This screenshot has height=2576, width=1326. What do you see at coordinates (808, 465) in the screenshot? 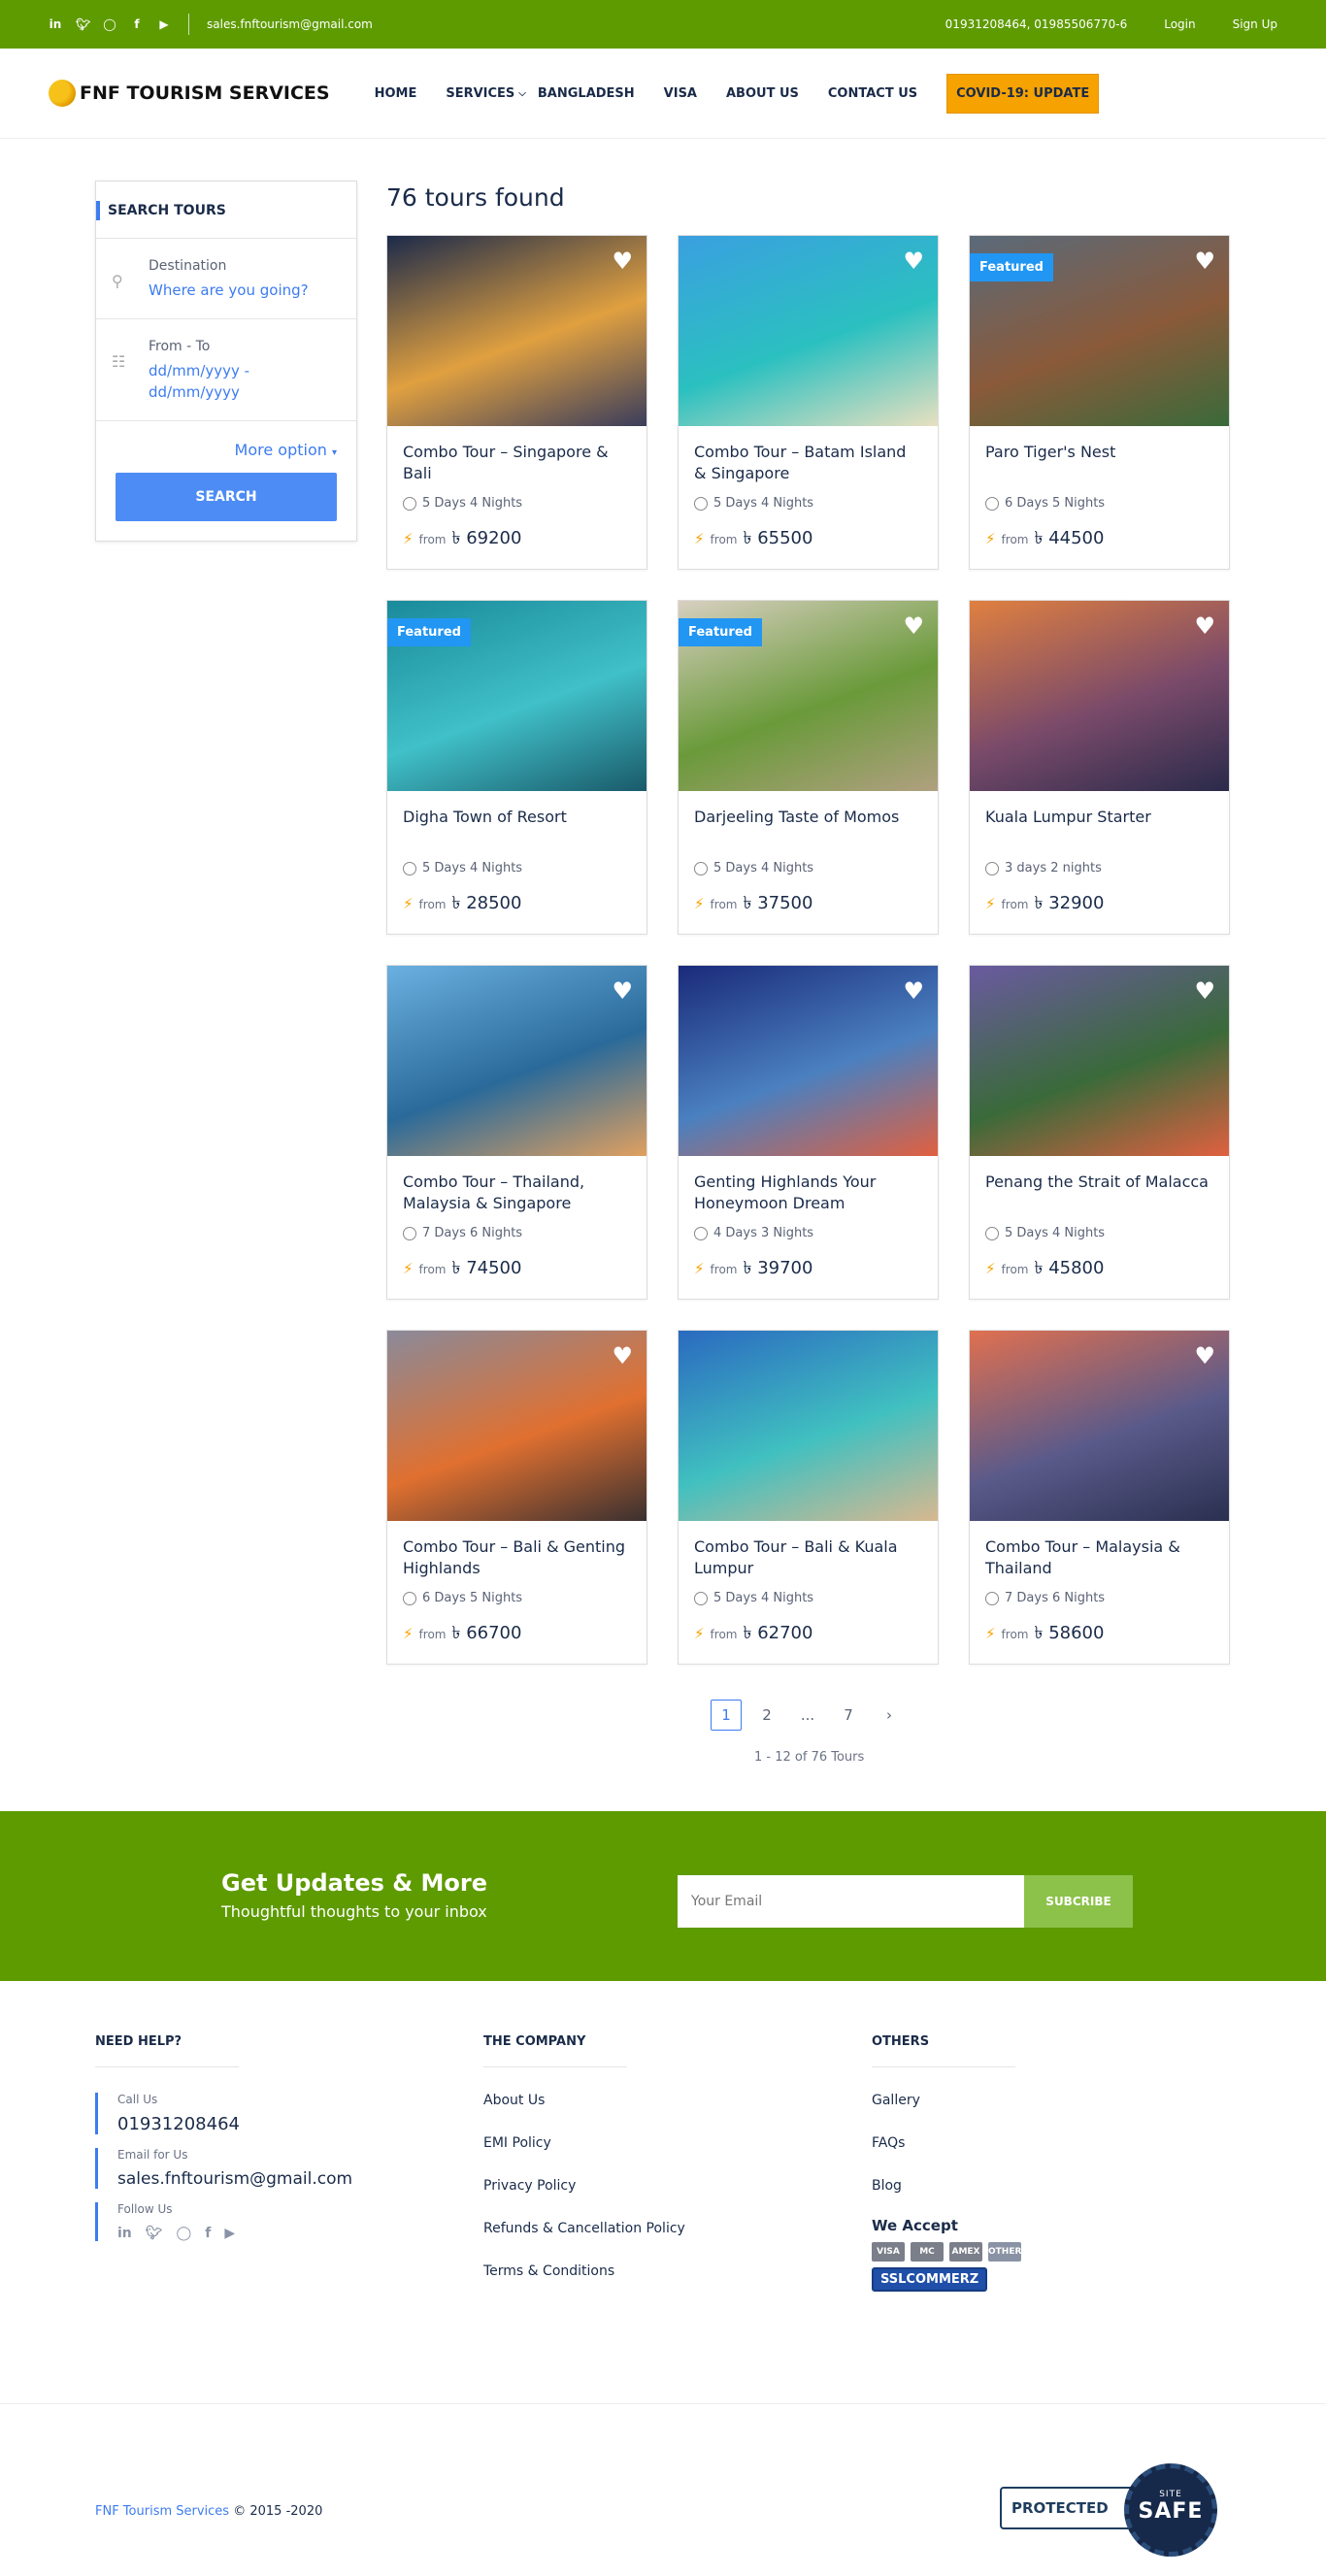
I see `tour-title: Combo Tour – Batam Island & Singapore` at bounding box center [808, 465].